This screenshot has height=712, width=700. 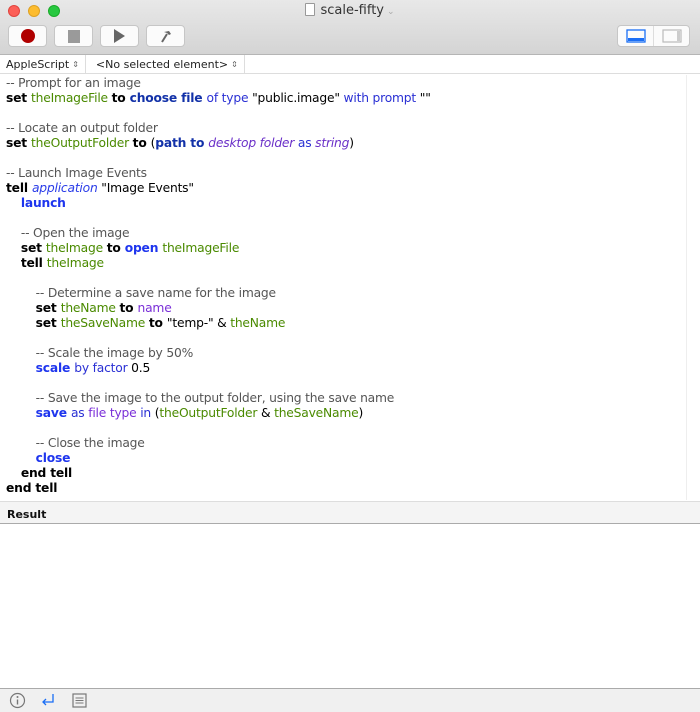 What do you see at coordinates (234, 64) in the screenshot?
I see `updown-chevron-icon: ⇕` at bounding box center [234, 64].